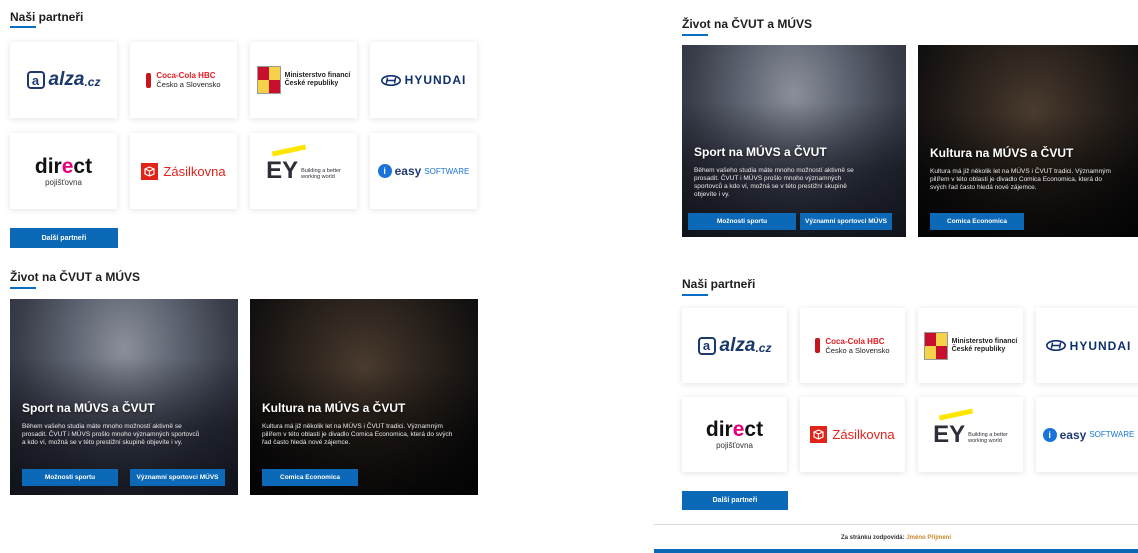 The image size is (1138, 553). I want to click on zasilkovna-logo-text: Zásilkovna, so click(194, 171).